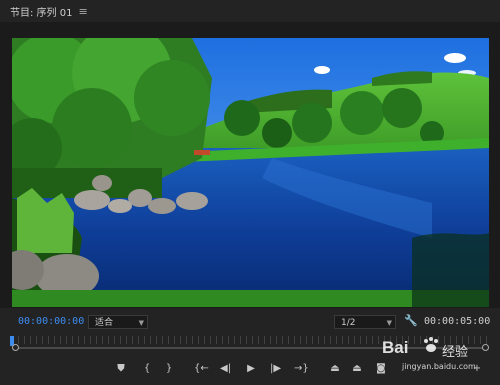 Image resolution: width=500 pixels, height=385 pixels. What do you see at coordinates (251, 369) in the screenshot?
I see `play-button: ▶` at bounding box center [251, 369].